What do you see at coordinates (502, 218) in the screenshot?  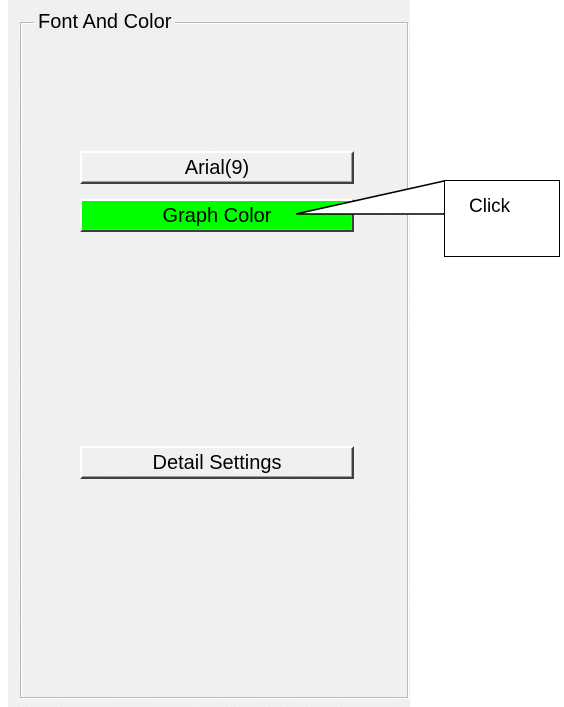 I see `click-callout: Click` at bounding box center [502, 218].